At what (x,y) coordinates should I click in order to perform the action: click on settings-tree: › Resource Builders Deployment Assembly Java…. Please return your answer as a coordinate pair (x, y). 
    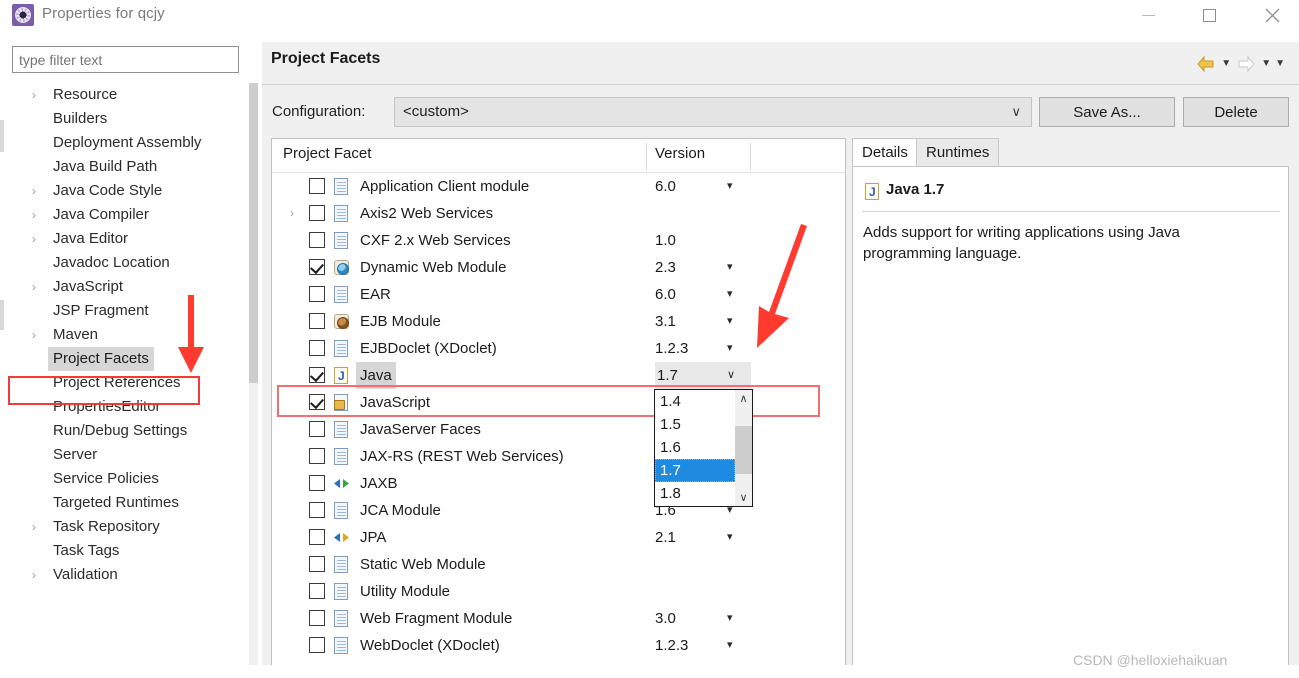
    Looking at the image, I should click on (134, 335).